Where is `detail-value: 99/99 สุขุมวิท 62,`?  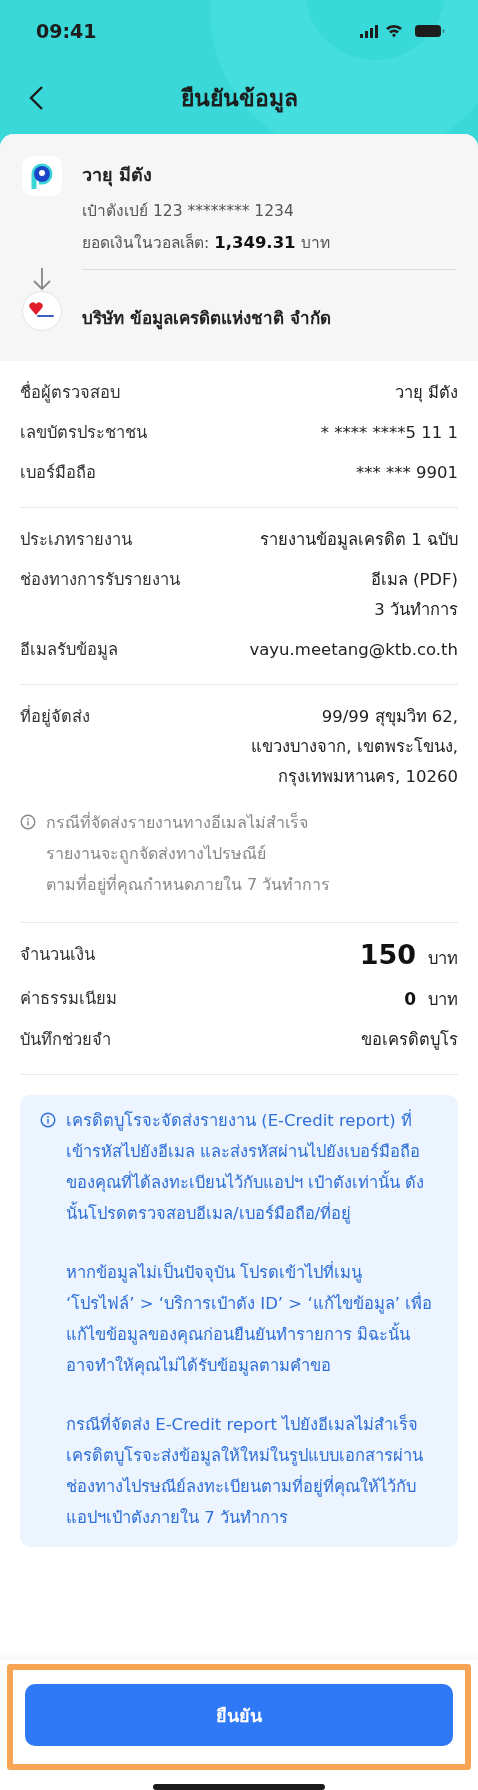
detail-value: 99/99 สุขุมวิท 62, is located at coordinates (389, 717).